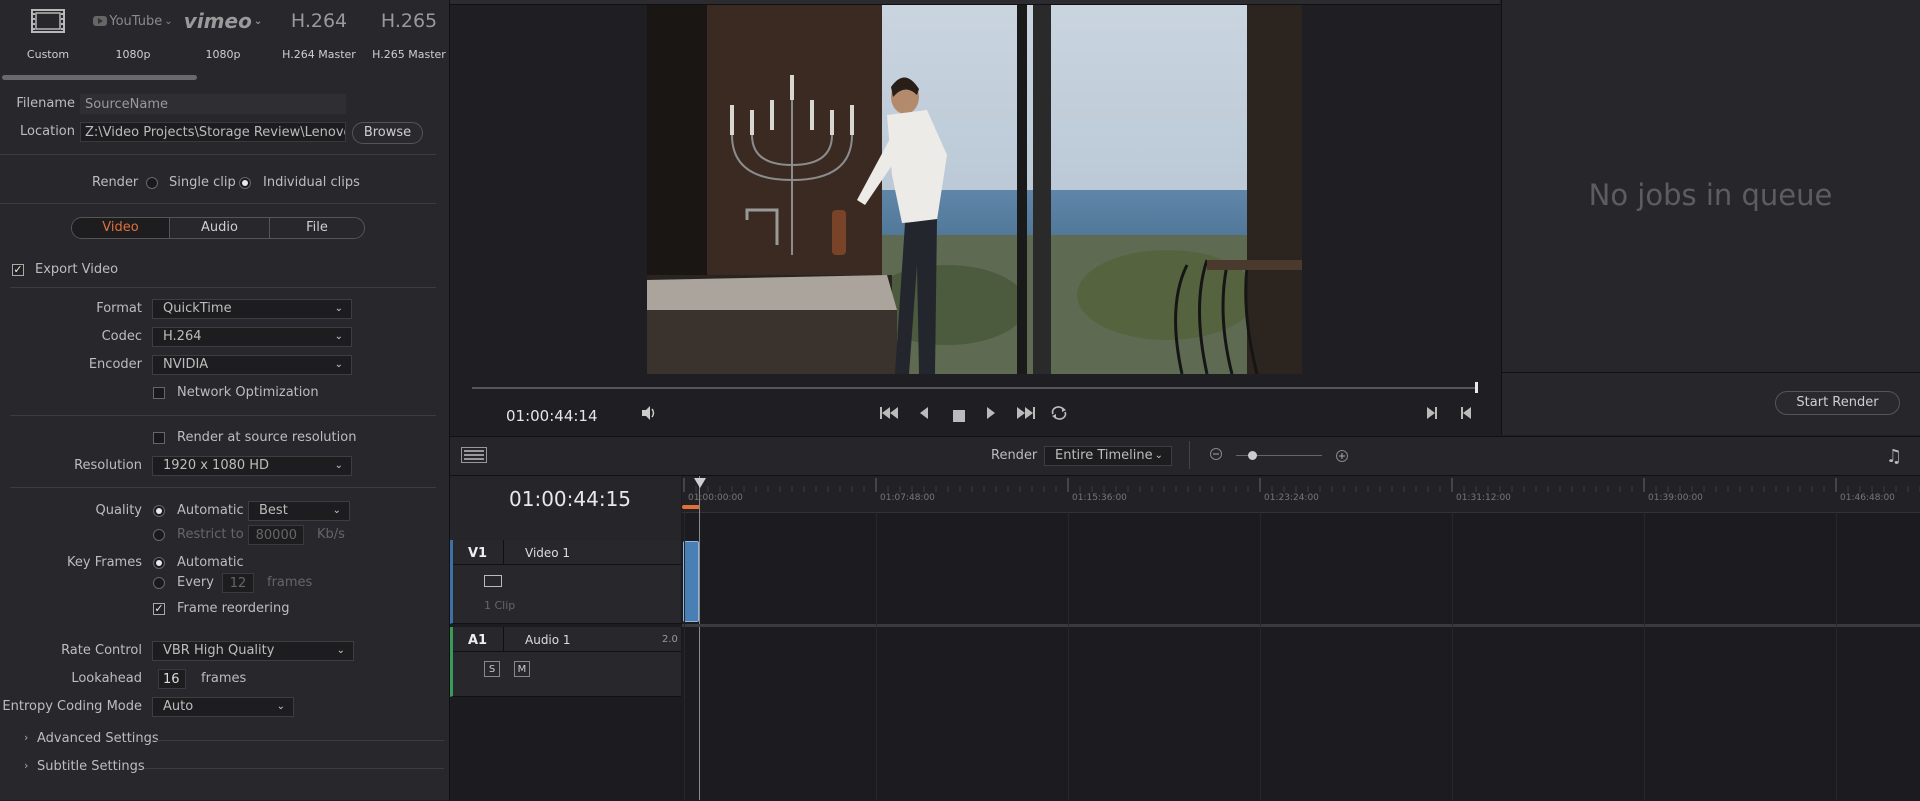 This screenshot has height=801, width=1920. Describe the element at coordinates (1252, 455) in the screenshot. I see `zoom-slider-handle` at that location.